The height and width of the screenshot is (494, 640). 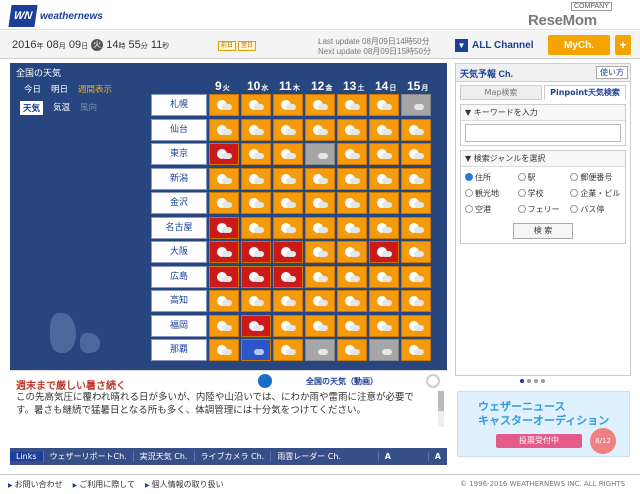 I want to click on play-icon, so click(x=265, y=381).